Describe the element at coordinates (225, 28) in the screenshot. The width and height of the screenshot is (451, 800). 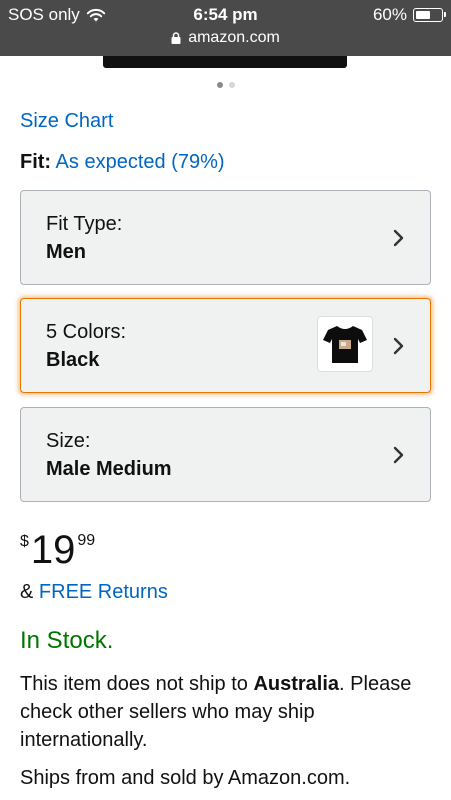
I see `status-bar: SOS only 6:54 pm 60% amazon.com` at that location.